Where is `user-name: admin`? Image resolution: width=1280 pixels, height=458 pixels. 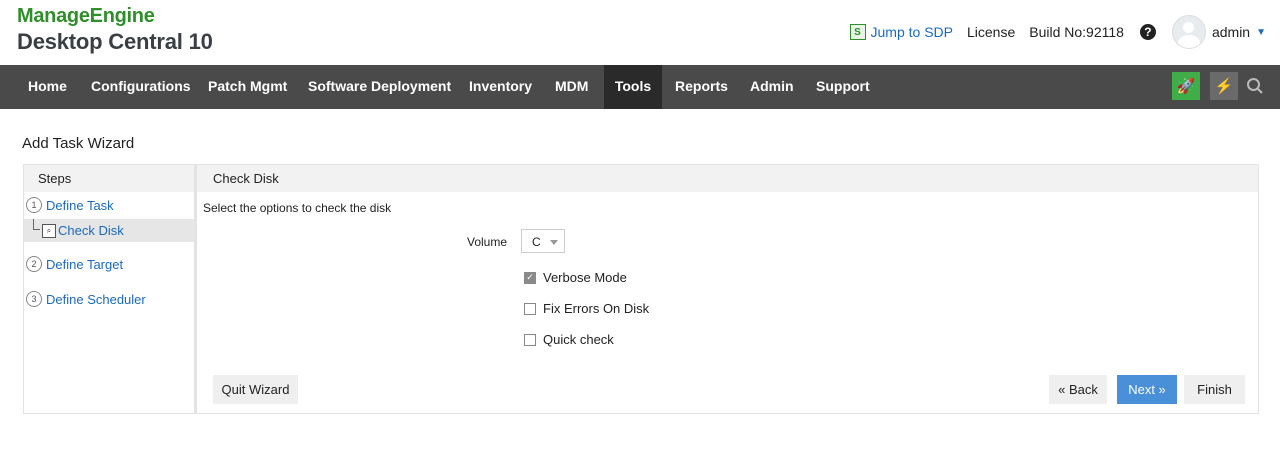 user-name: admin is located at coordinates (1231, 32).